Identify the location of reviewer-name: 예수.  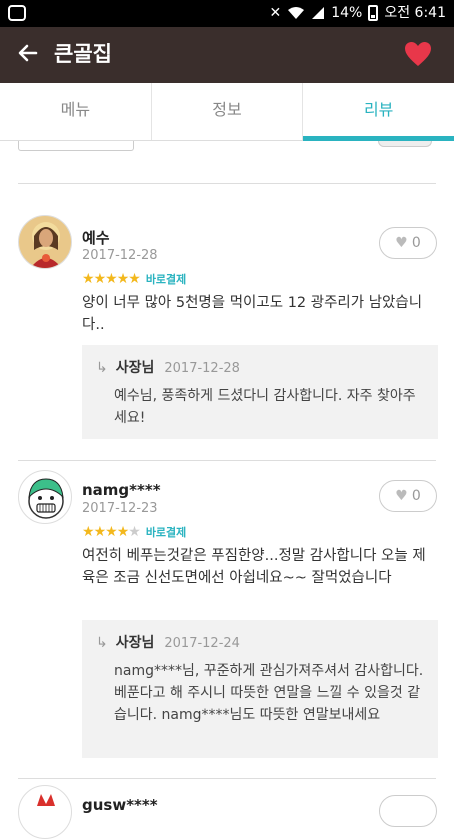
(96, 237).